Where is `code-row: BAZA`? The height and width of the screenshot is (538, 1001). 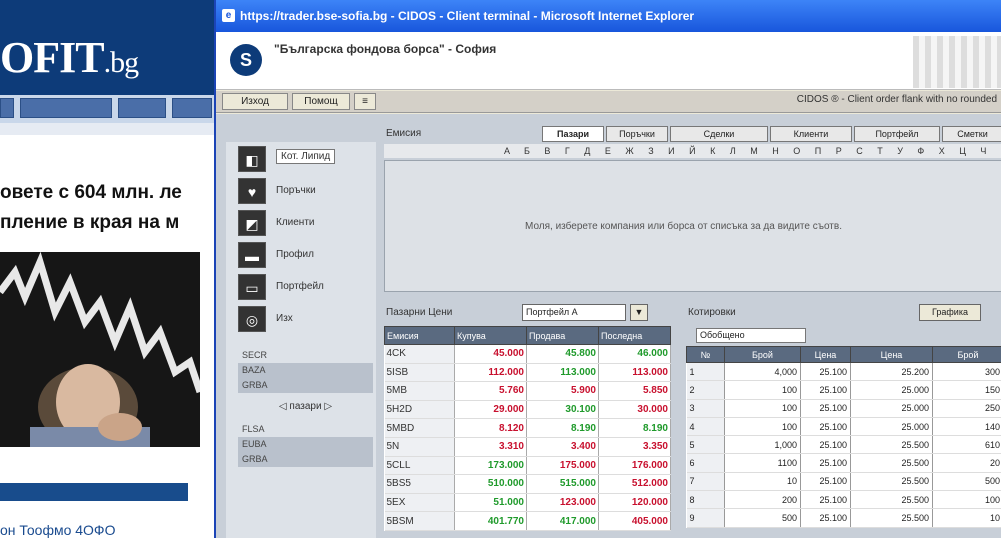
code-row: BAZA is located at coordinates (305, 370).